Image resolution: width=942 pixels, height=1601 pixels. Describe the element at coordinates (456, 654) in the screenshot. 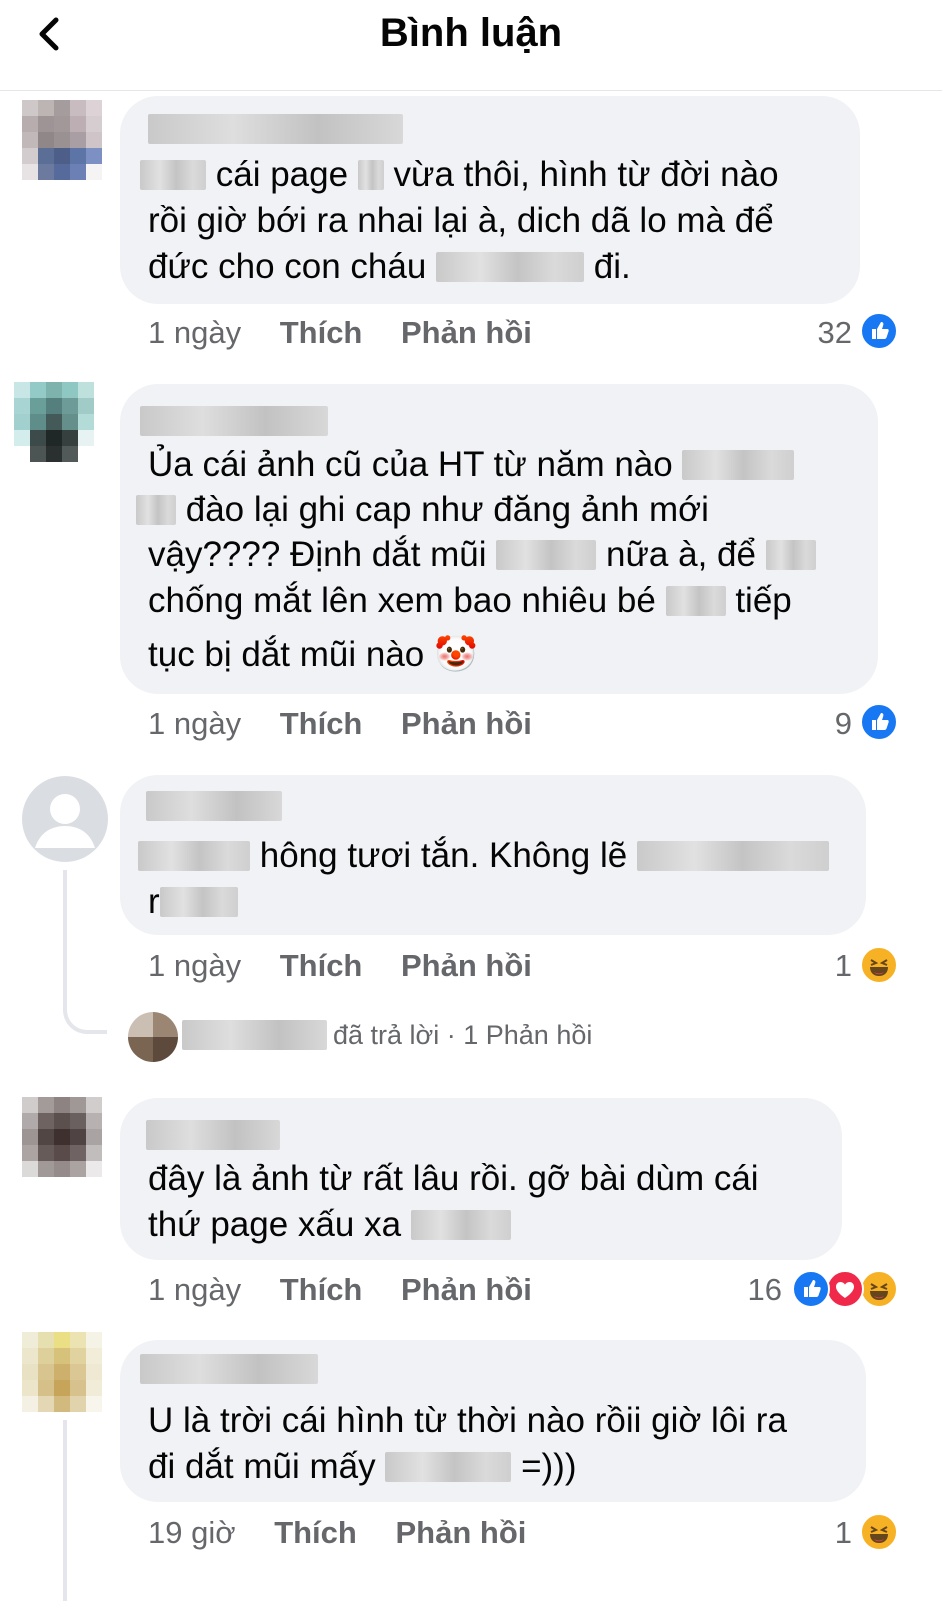

I see `clown-emoji-icon: 🤡` at that location.